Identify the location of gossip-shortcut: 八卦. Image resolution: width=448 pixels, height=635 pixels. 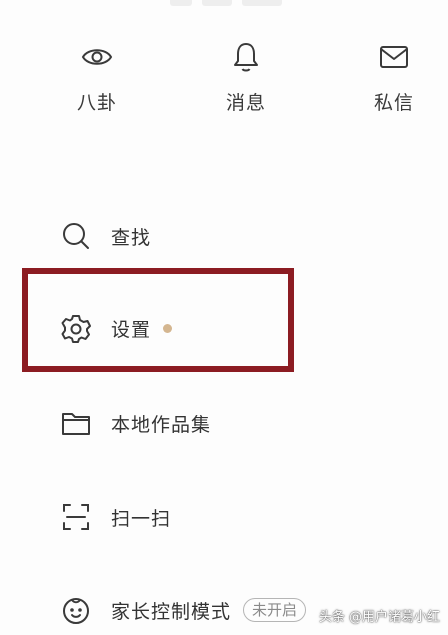
(97, 77).